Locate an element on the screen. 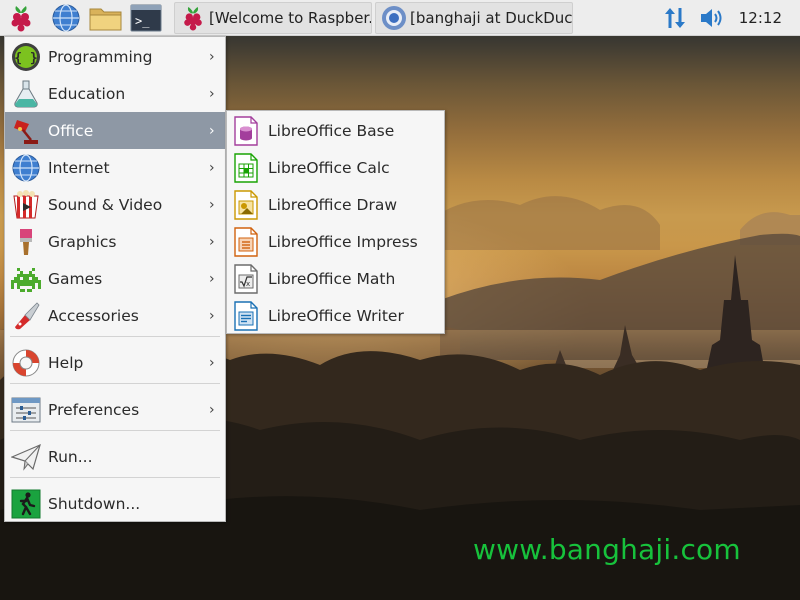 The height and width of the screenshot is (600, 800). terminal-launcher: >_ is located at coordinates (146, 18).